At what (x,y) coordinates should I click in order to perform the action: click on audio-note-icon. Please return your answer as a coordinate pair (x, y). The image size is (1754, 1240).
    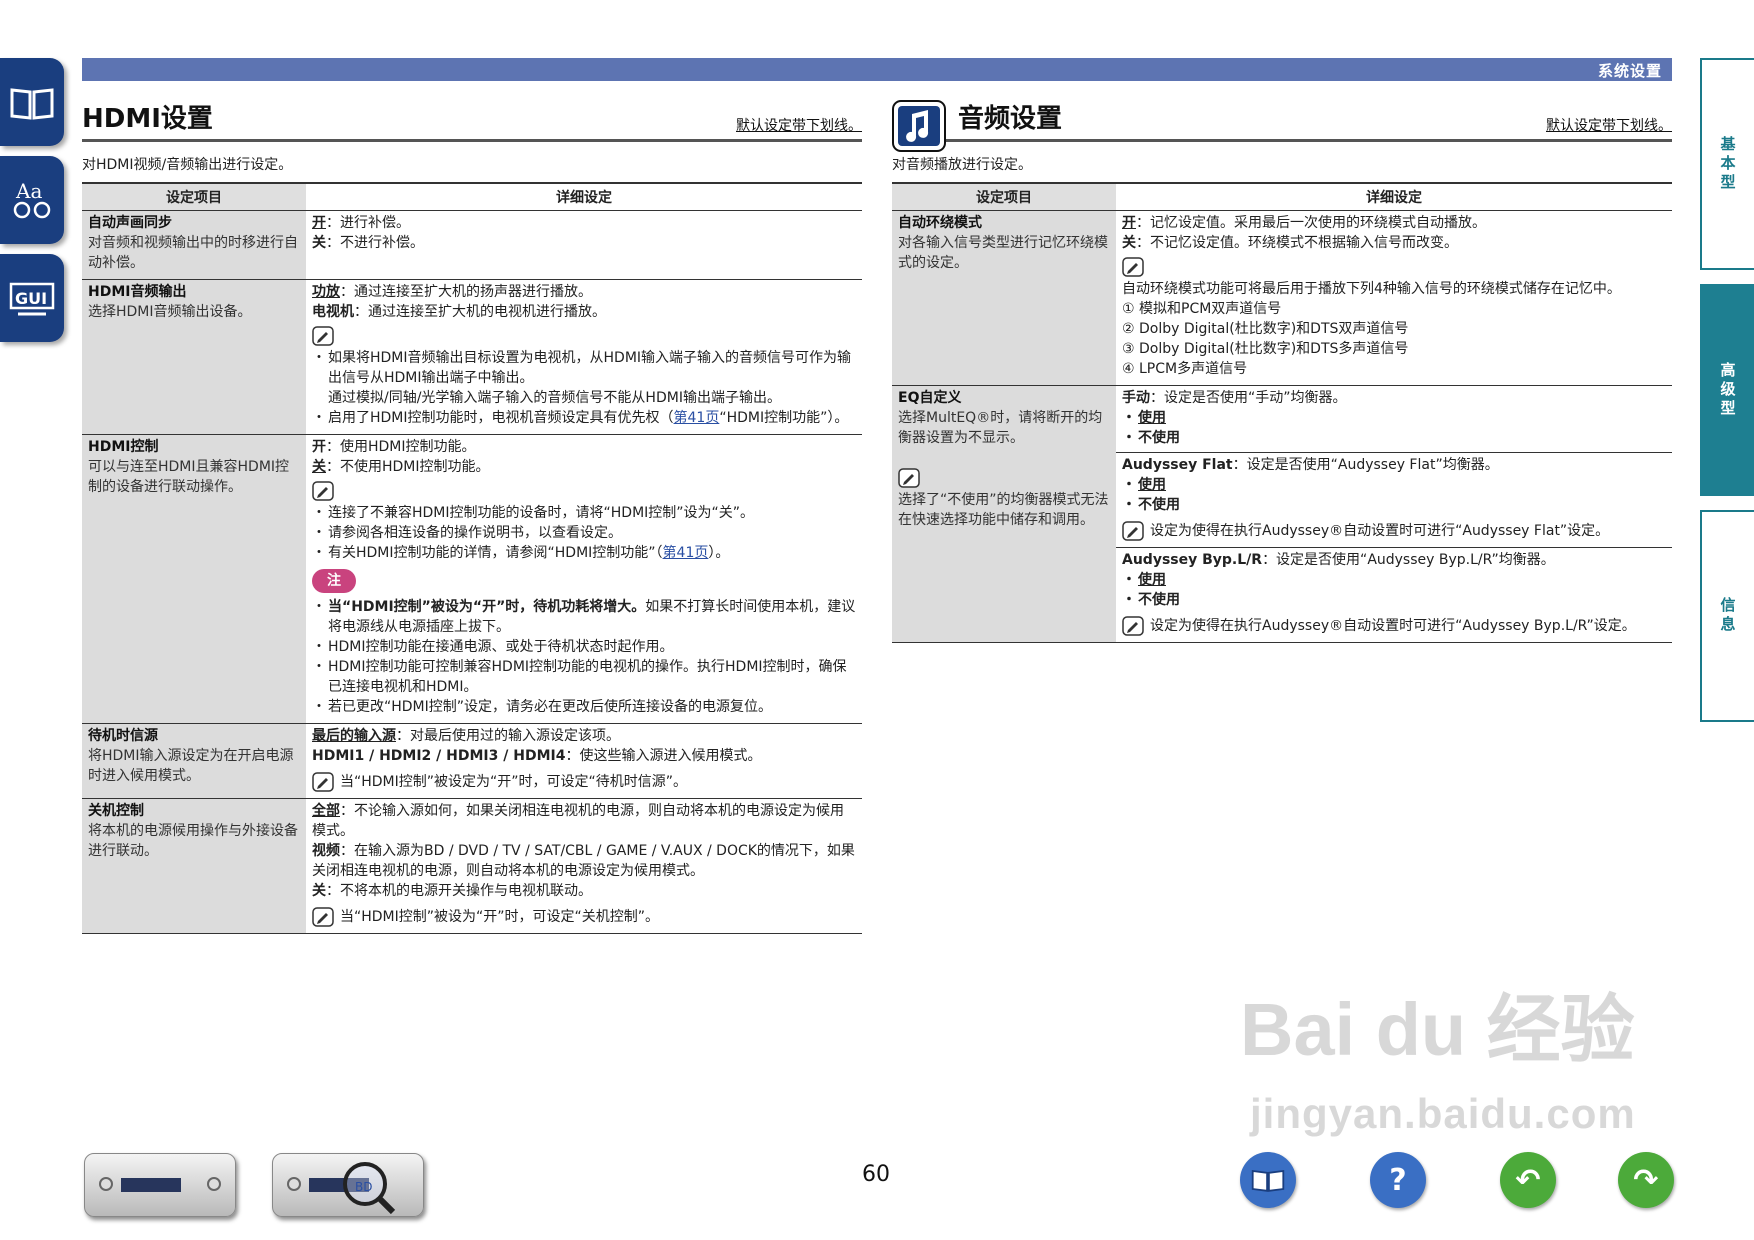
    Looking at the image, I should click on (919, 126).